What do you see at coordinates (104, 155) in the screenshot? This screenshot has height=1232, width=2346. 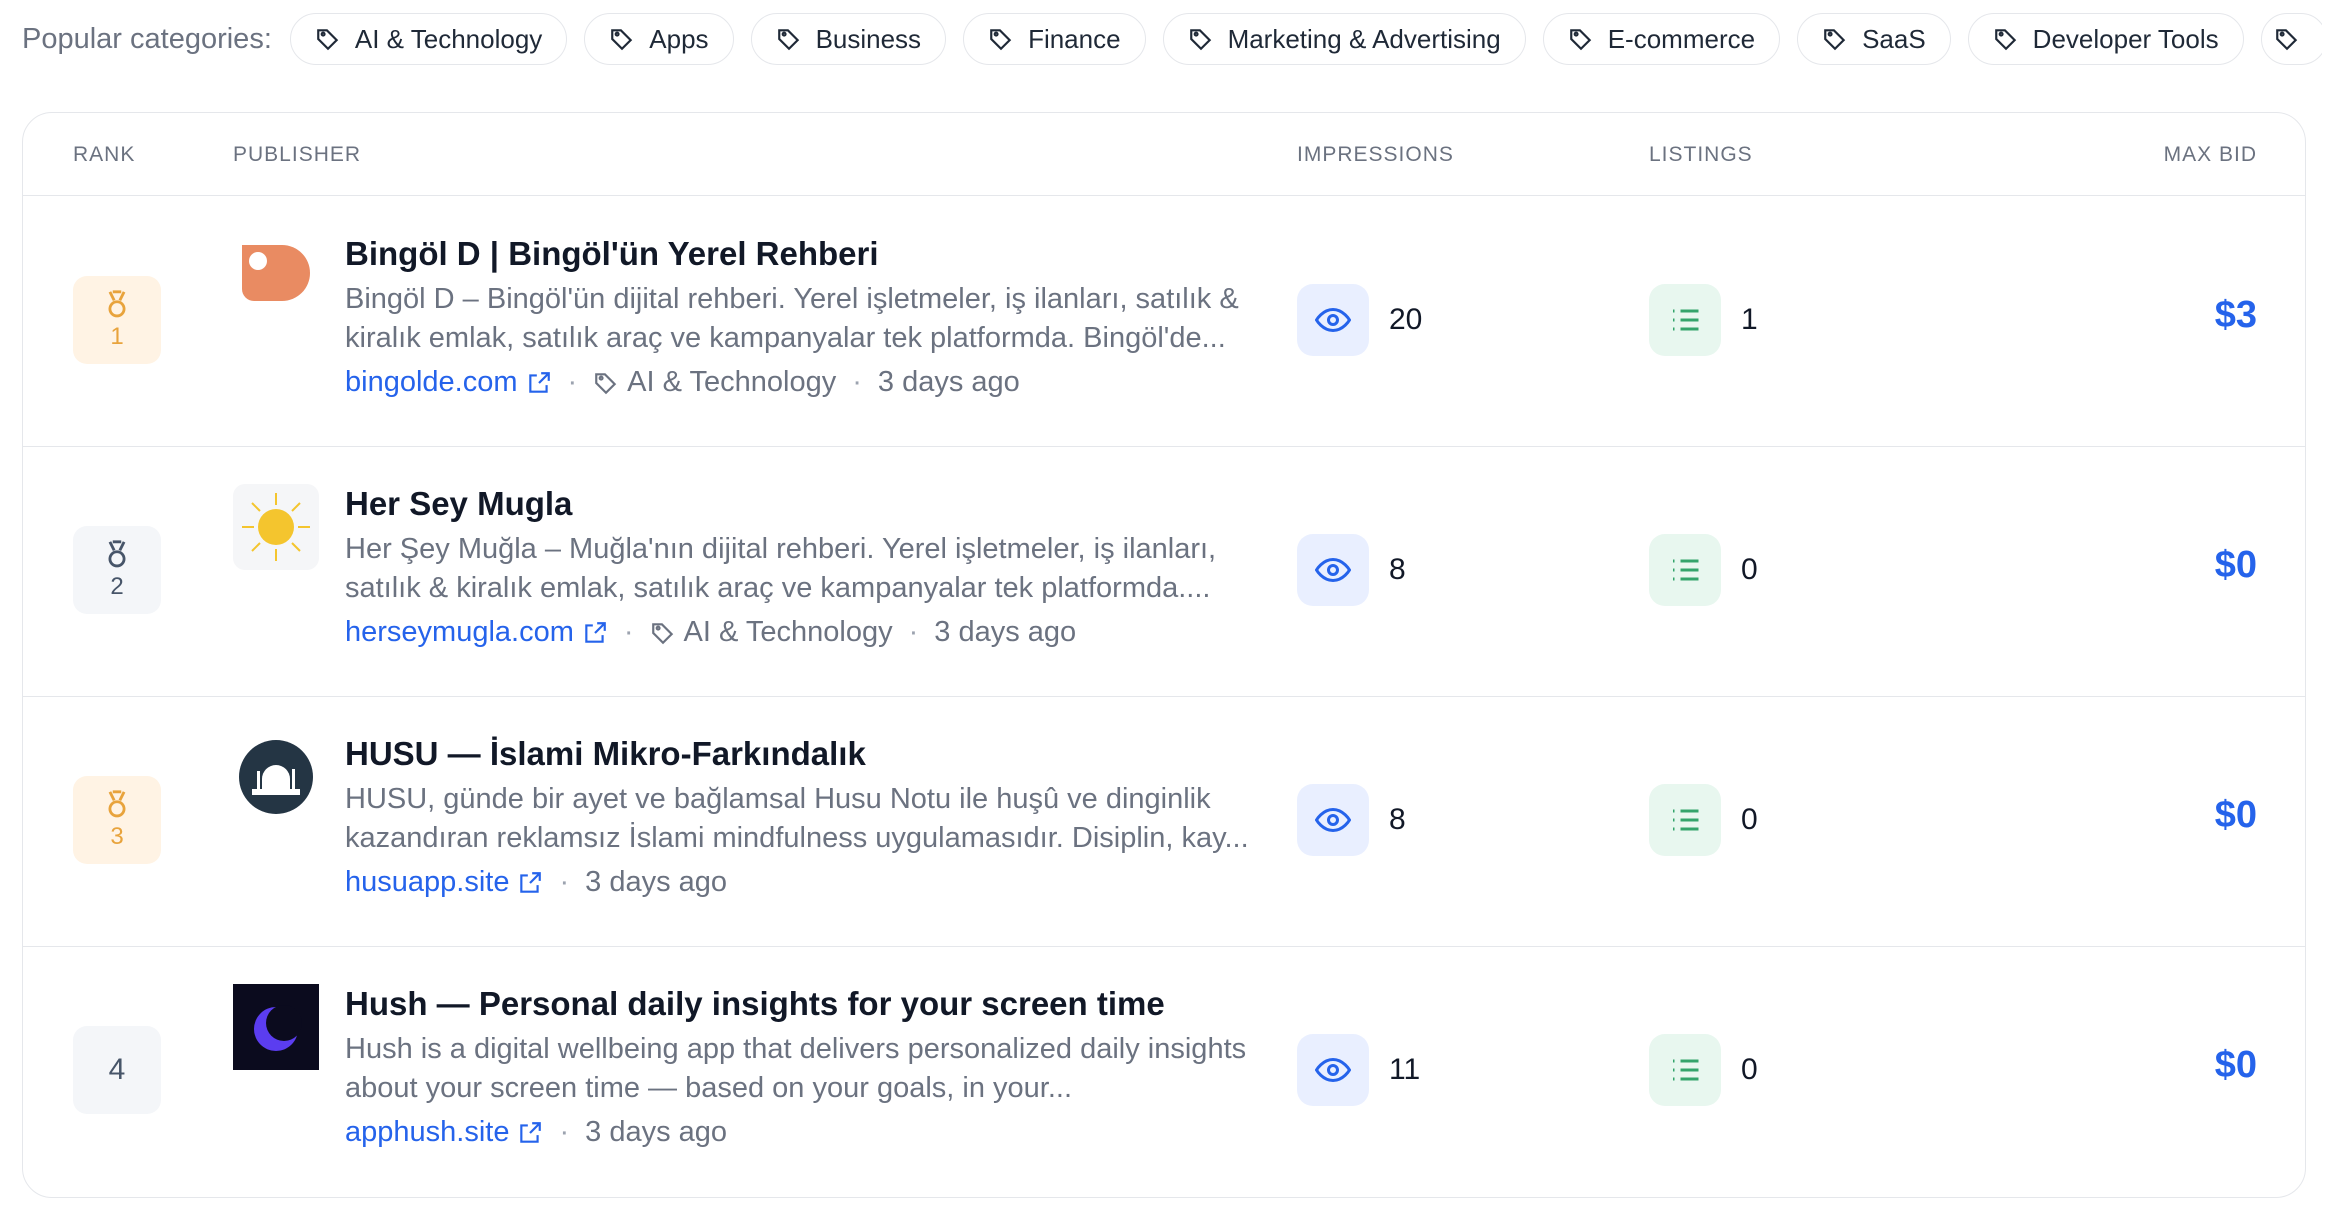 I see `header-rank: RANK` at bounding box center [104, 155].